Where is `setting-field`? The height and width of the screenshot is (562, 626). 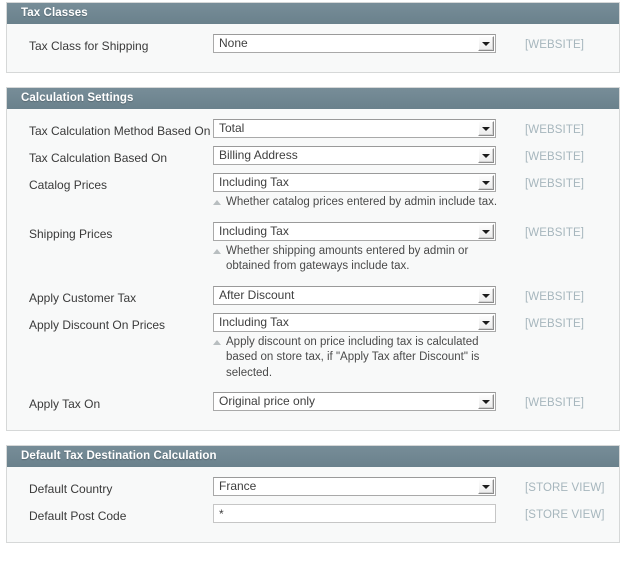
setting-field is located at coordinates (358, 516).